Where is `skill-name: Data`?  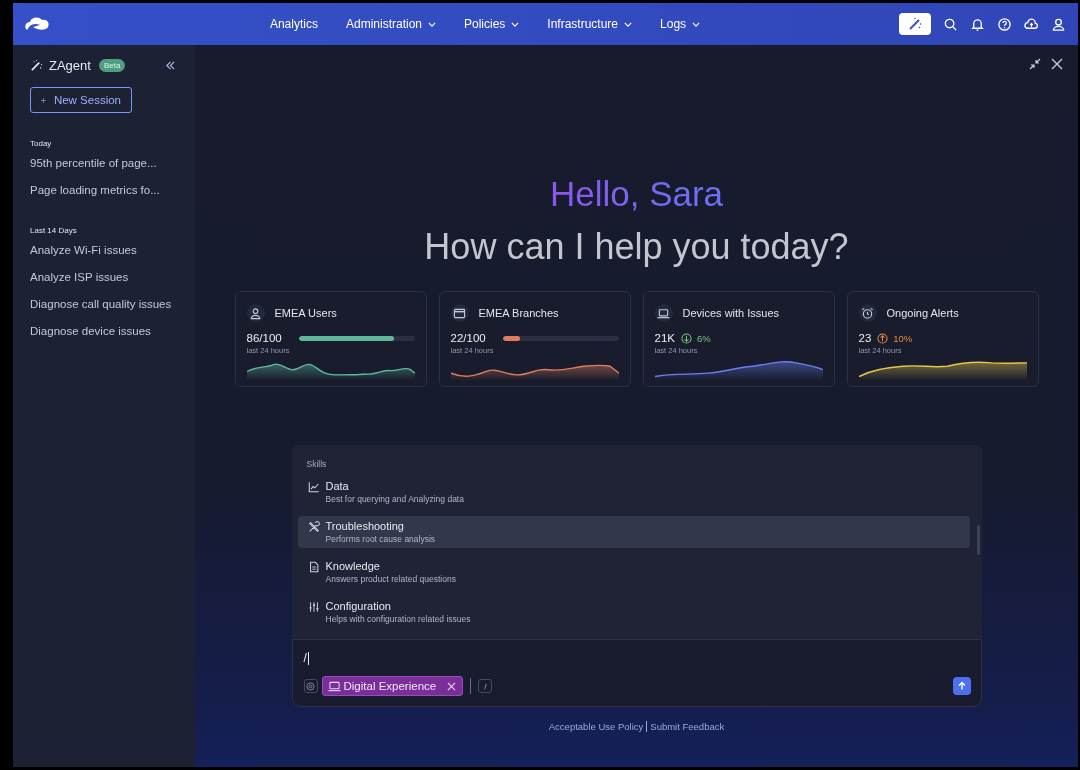 skill-name: Data is located at coordinates (337, 486).